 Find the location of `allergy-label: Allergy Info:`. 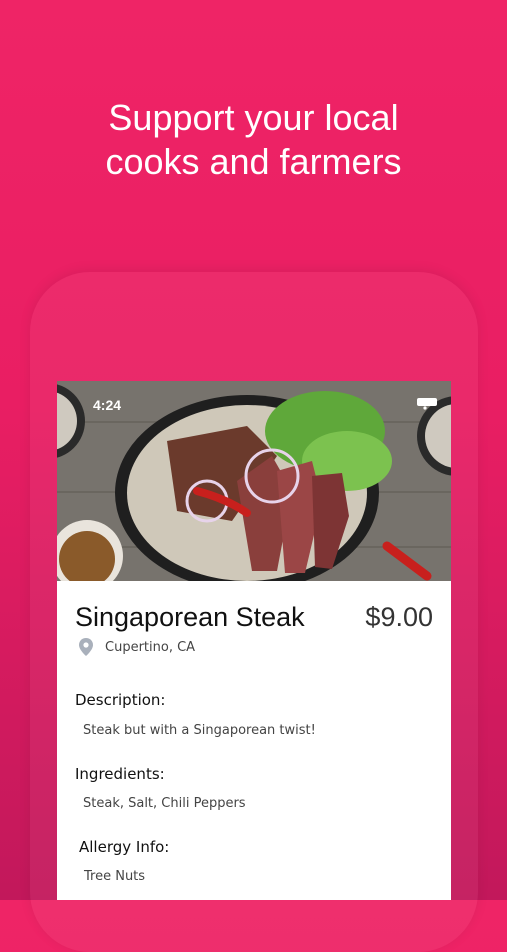

allergy-label: Allergy Info: is located at coordinates (124, 847).